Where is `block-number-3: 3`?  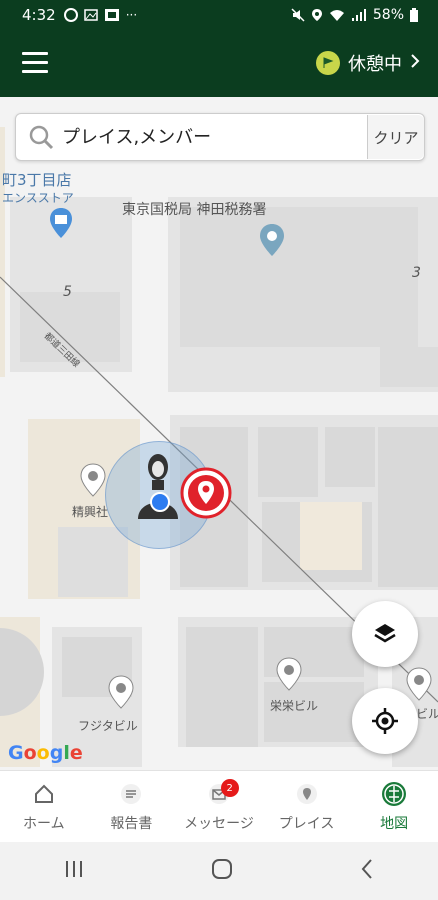 block-number-3: 3 is located at coordinates (416, 273).